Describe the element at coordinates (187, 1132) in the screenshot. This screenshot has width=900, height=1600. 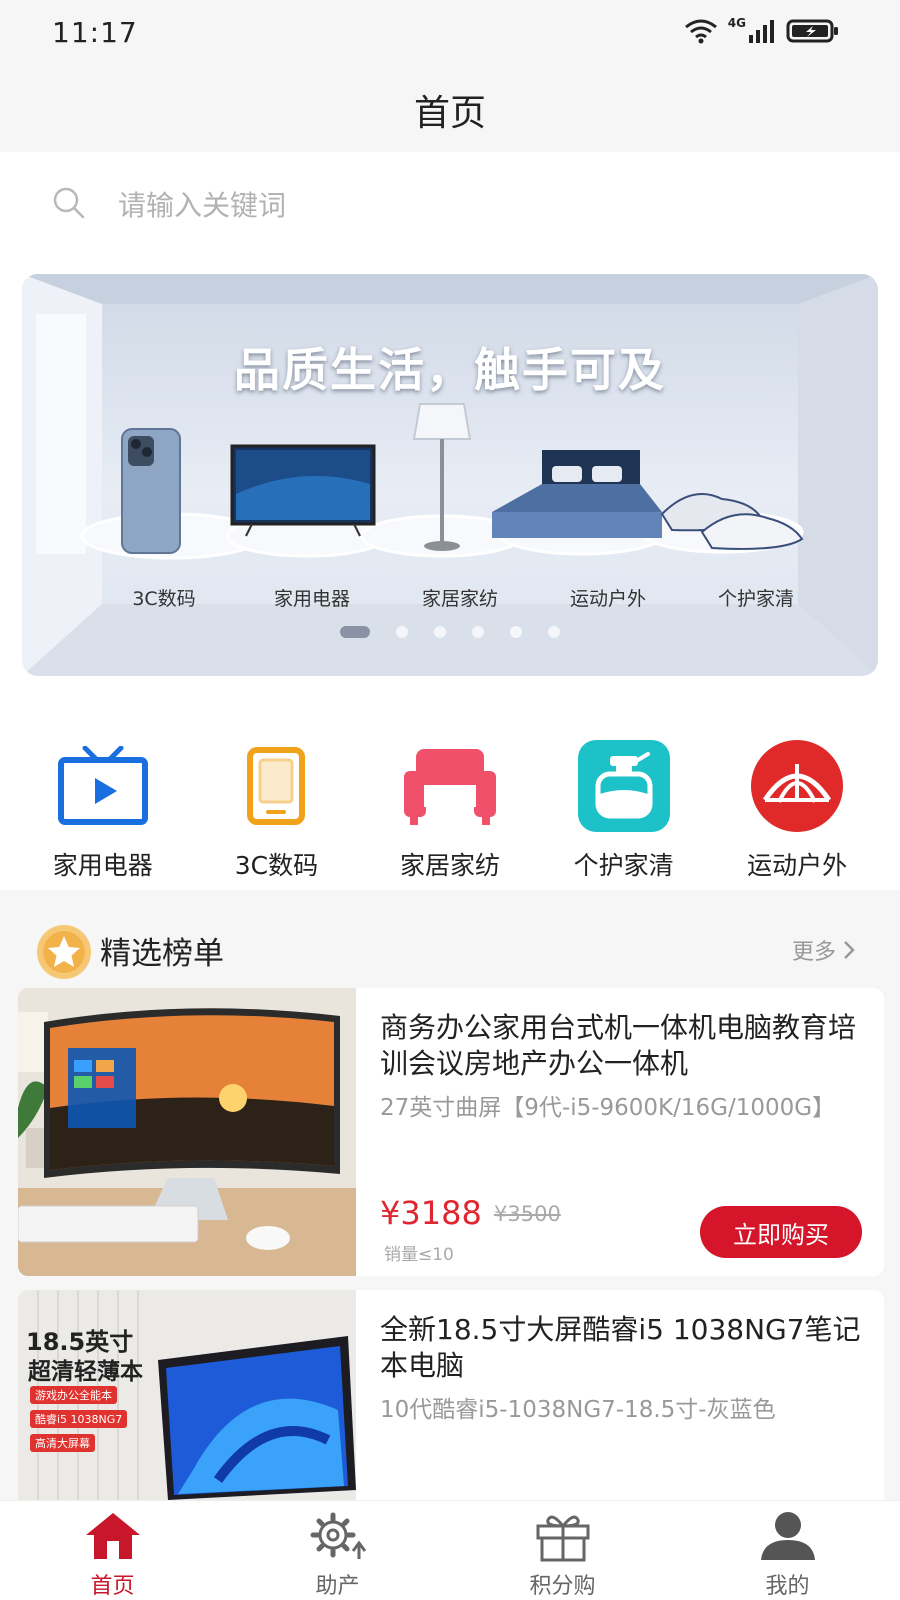
I see `product-image` at that location.